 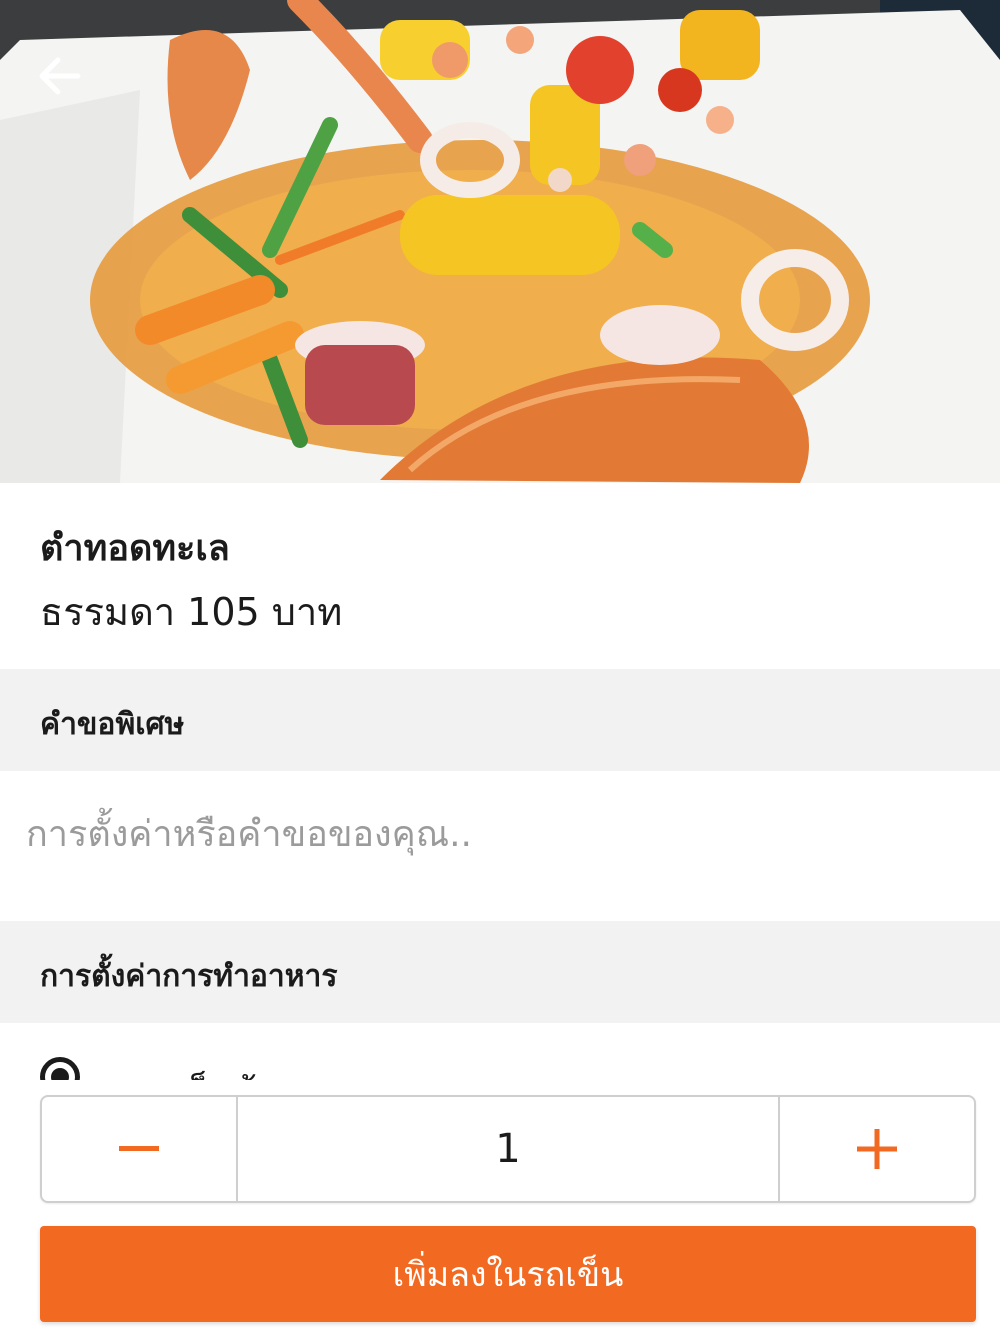 I want to click on special-request-input, so click(x=496, y=834).